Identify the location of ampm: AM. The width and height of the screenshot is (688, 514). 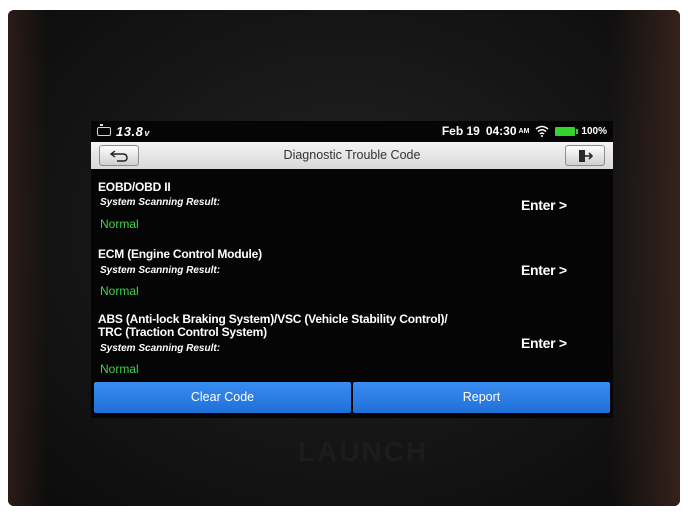
(524, 131).